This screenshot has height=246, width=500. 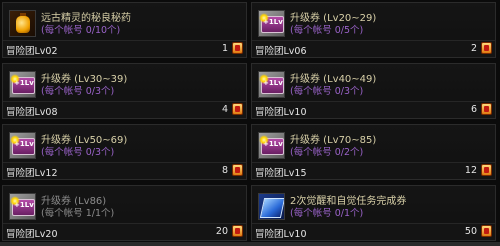 I want to click on shop-item-card: +1Lv 升级券 (Lv50~69) (每个帐号 0/3个) 冒险团Lv12 8, so click(x=124, y=152).